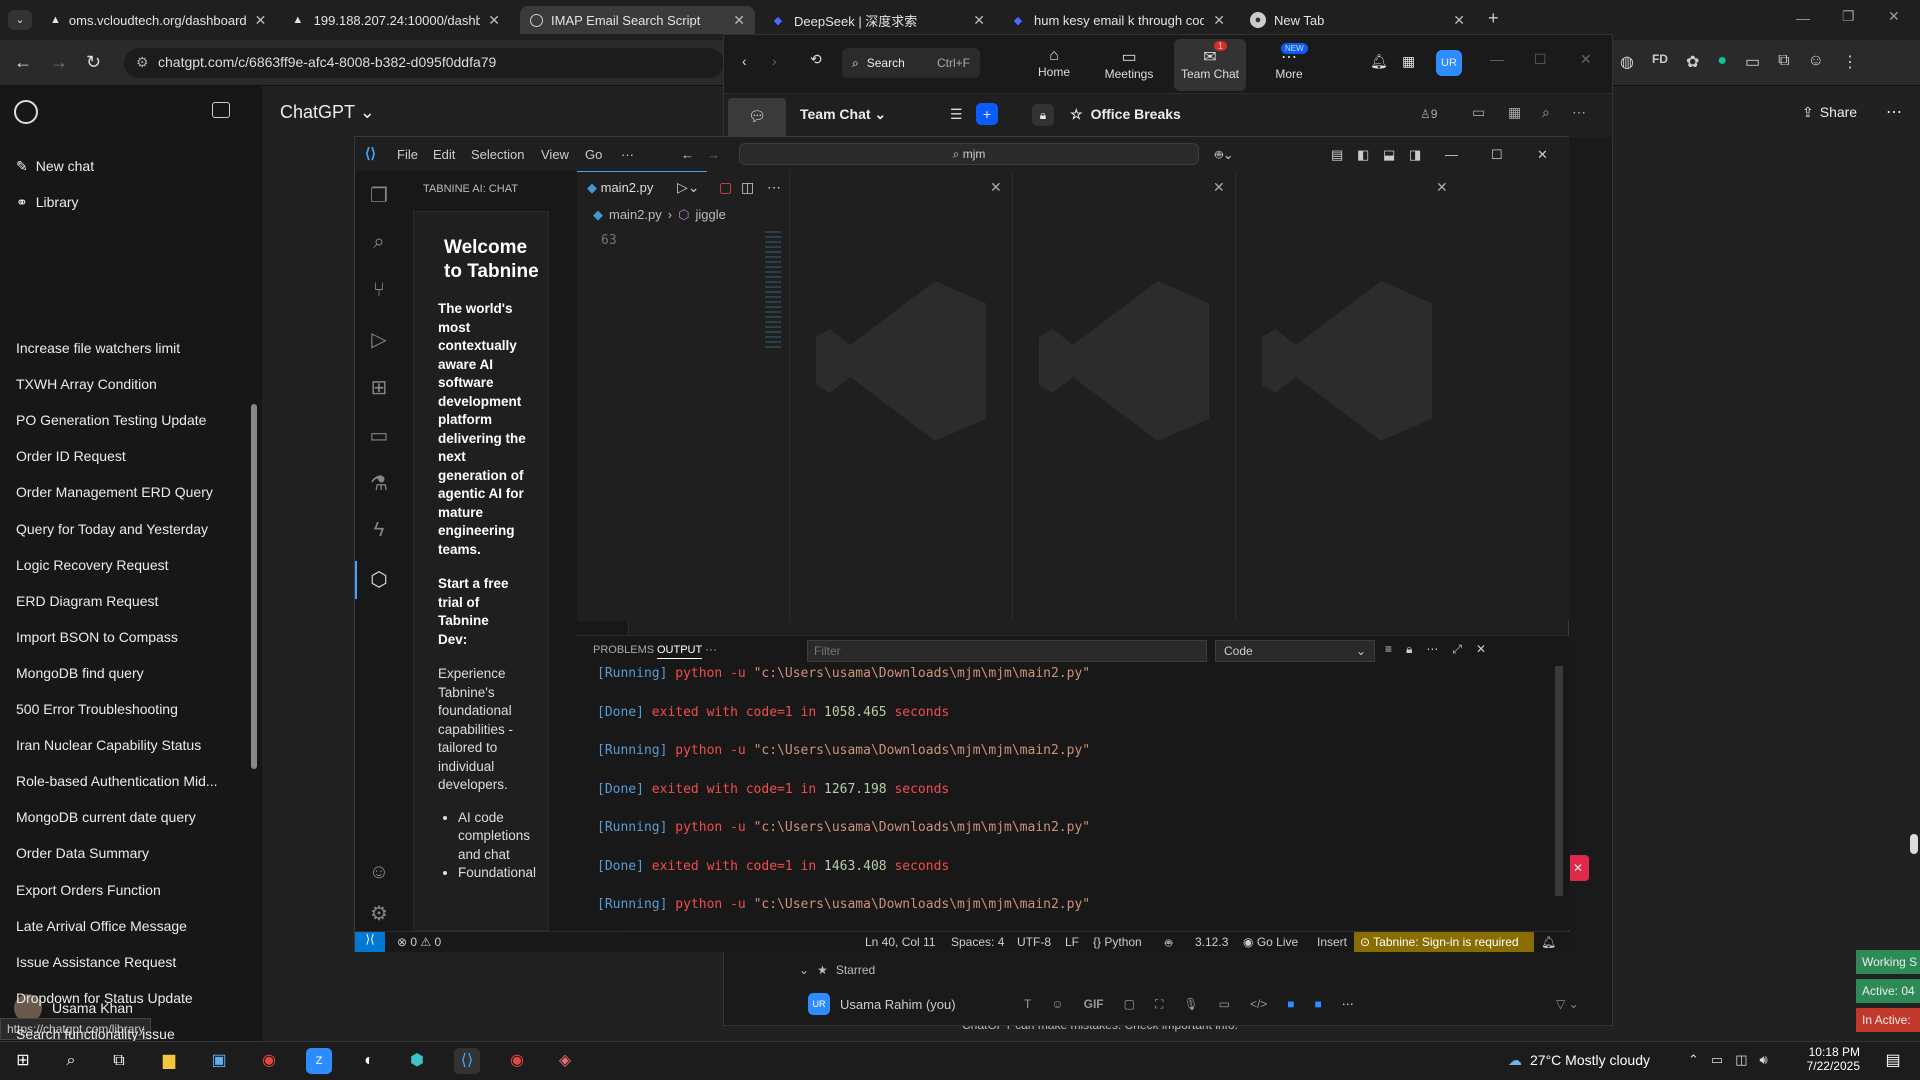  Describe the element at coordinates (419, 942) in the screenshot. I see `problems-counter: ⊗ 0 ⚠ 0` at that location.